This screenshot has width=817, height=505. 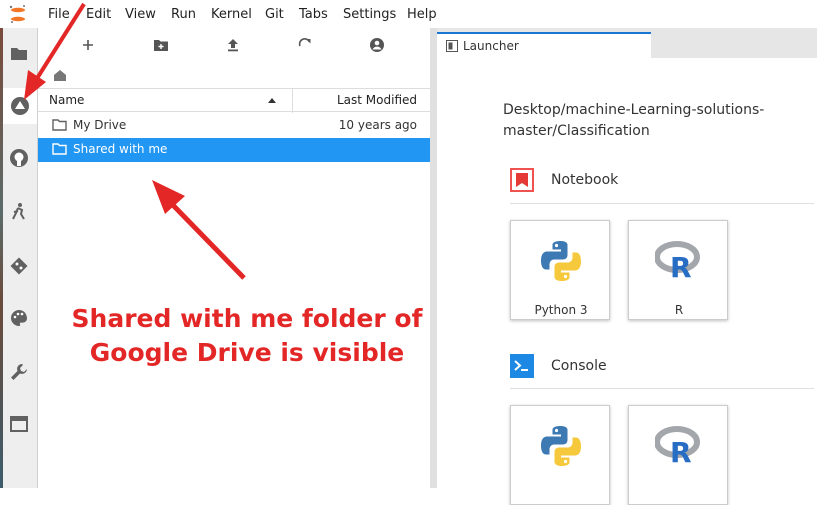 What do you see at coordinates (17, 14) in the screenshot?
I see `jupyter-logo-icon` at bounding box center [17, 14].